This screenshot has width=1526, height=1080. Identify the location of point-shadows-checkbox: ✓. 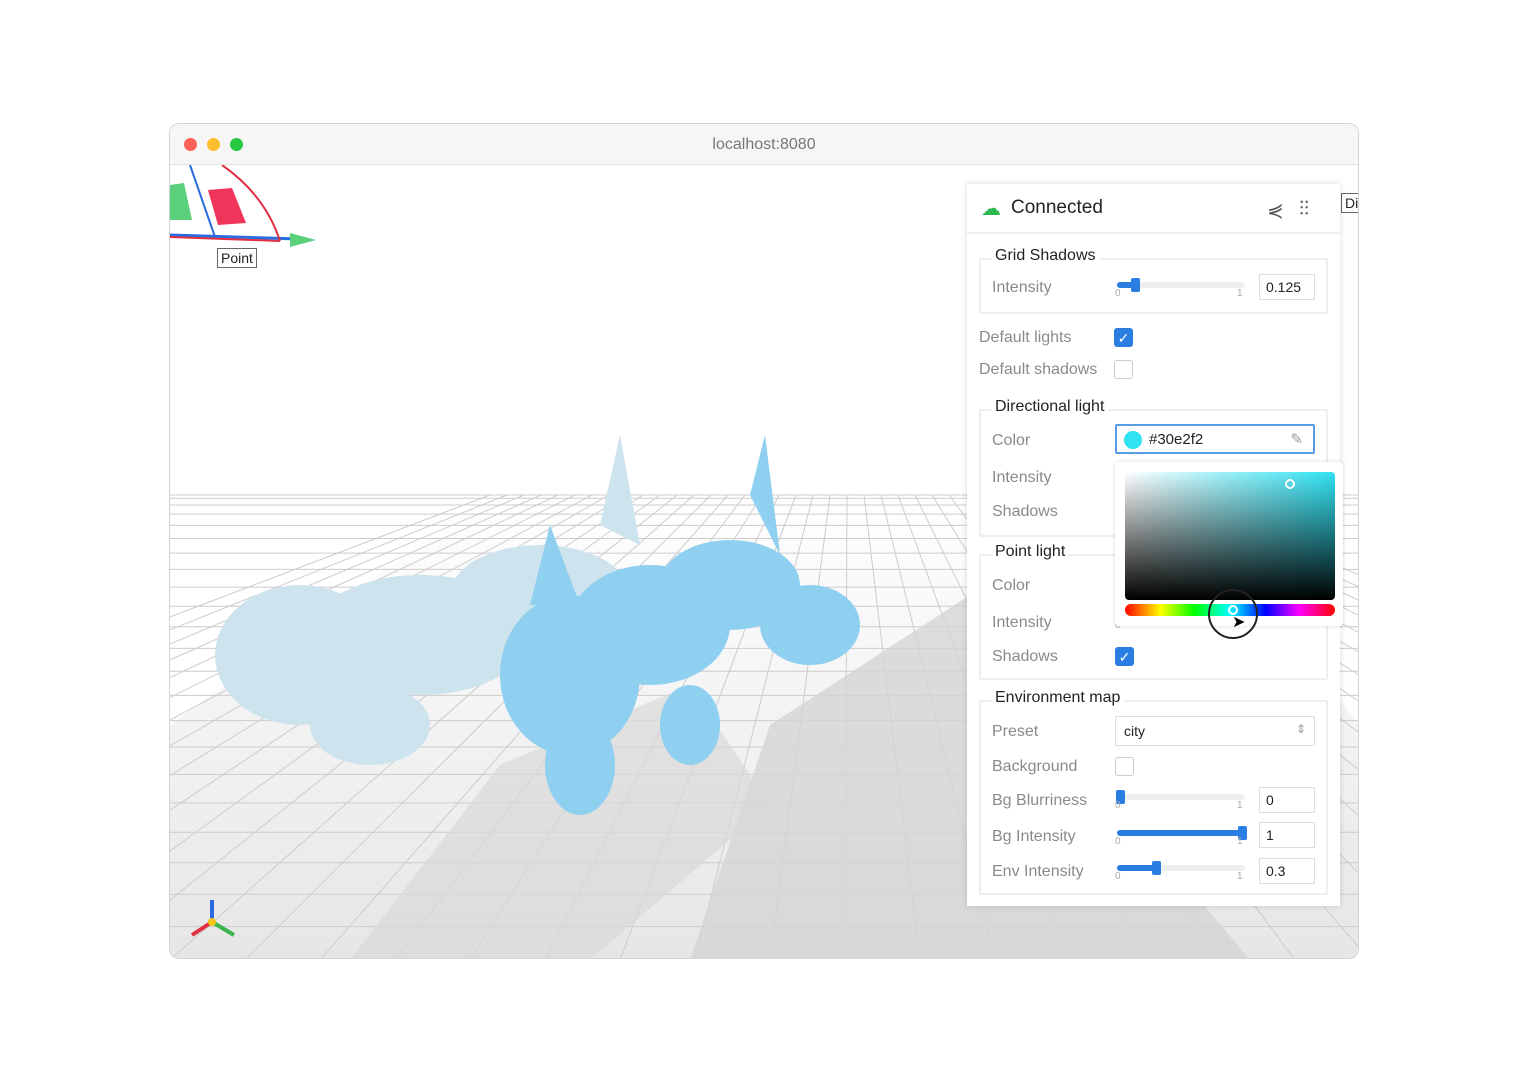
(1124, 656).